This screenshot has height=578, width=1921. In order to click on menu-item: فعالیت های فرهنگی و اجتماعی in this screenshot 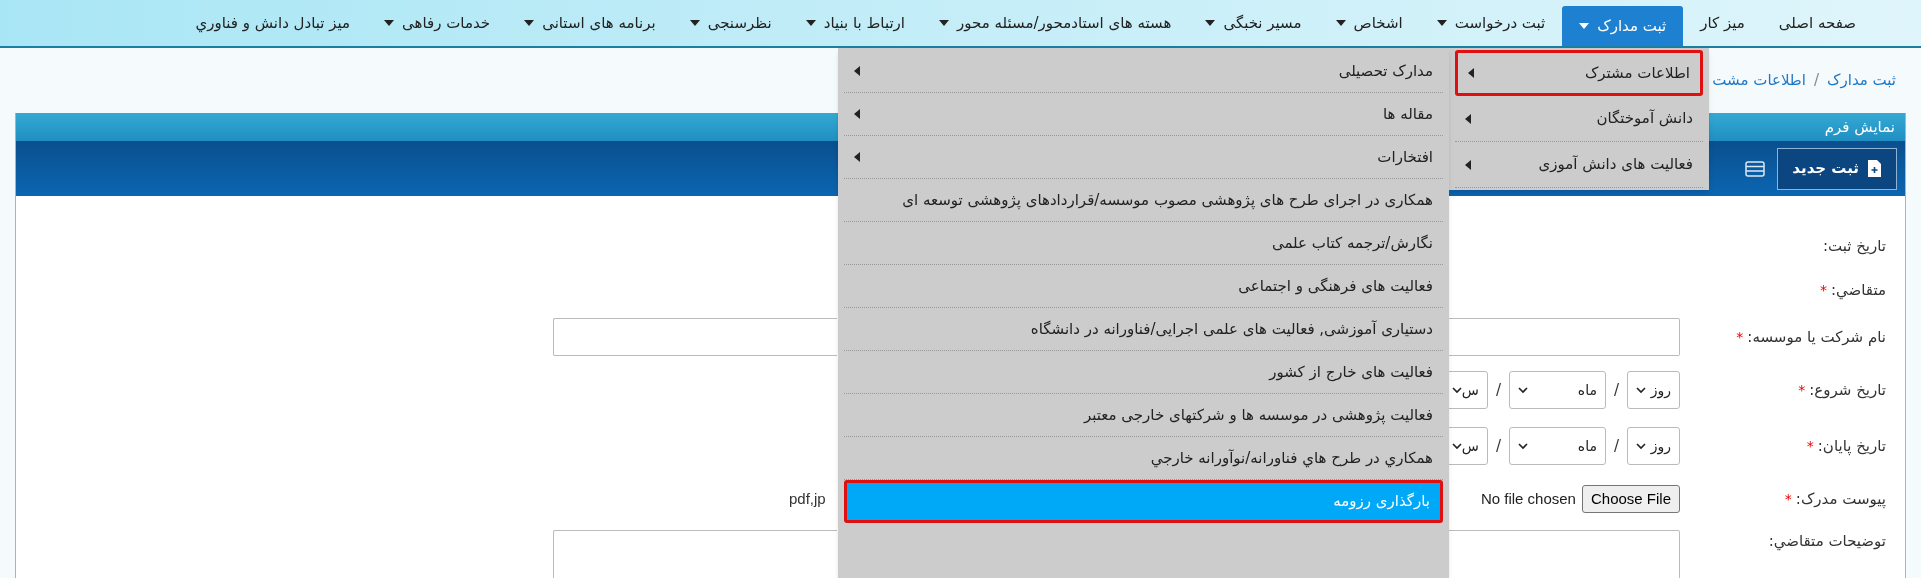, I will do `click(1143, 286)`.